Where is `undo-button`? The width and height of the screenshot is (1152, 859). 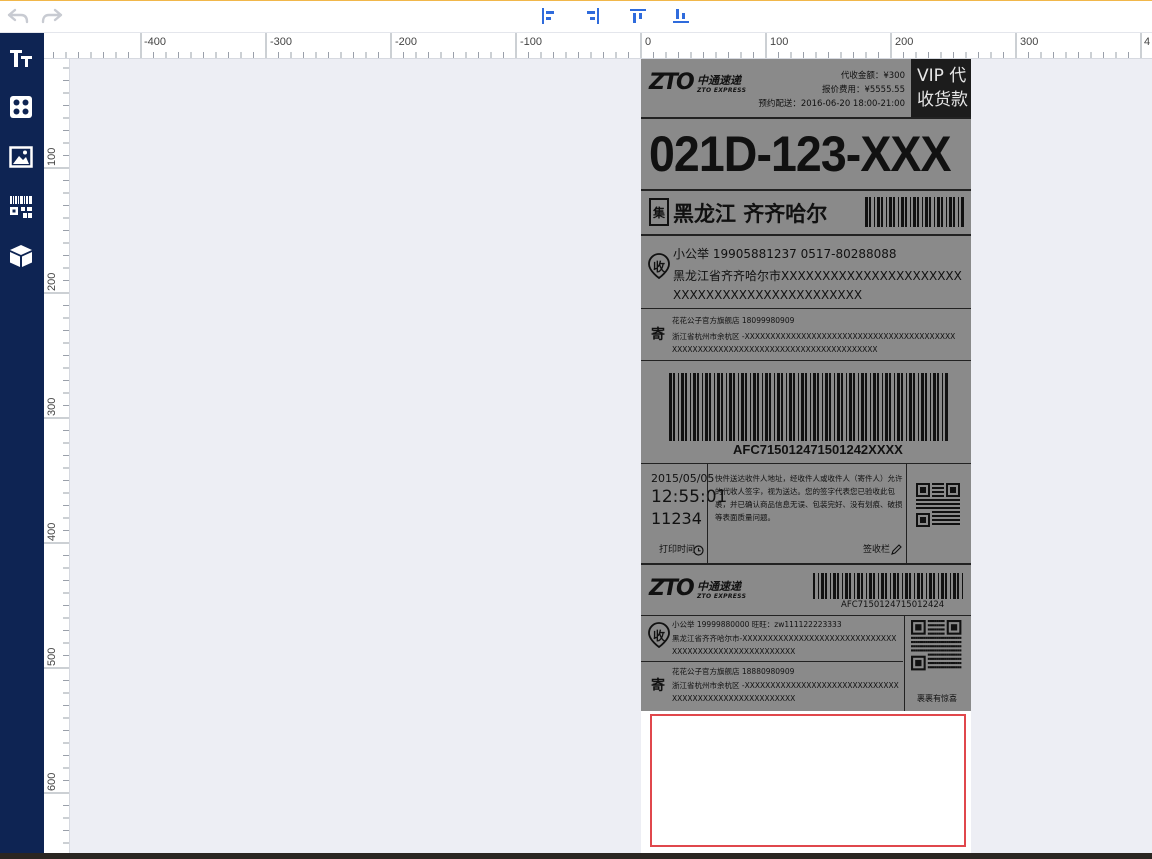
undo-button is located at coordinates (18, 16).